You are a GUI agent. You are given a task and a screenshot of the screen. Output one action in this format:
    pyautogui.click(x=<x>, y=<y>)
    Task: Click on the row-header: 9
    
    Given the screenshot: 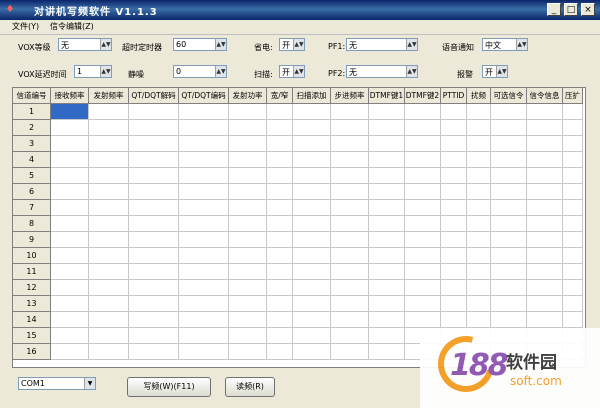 What is the action you would take?
    pyautogui.click(x=32, y=240)
    